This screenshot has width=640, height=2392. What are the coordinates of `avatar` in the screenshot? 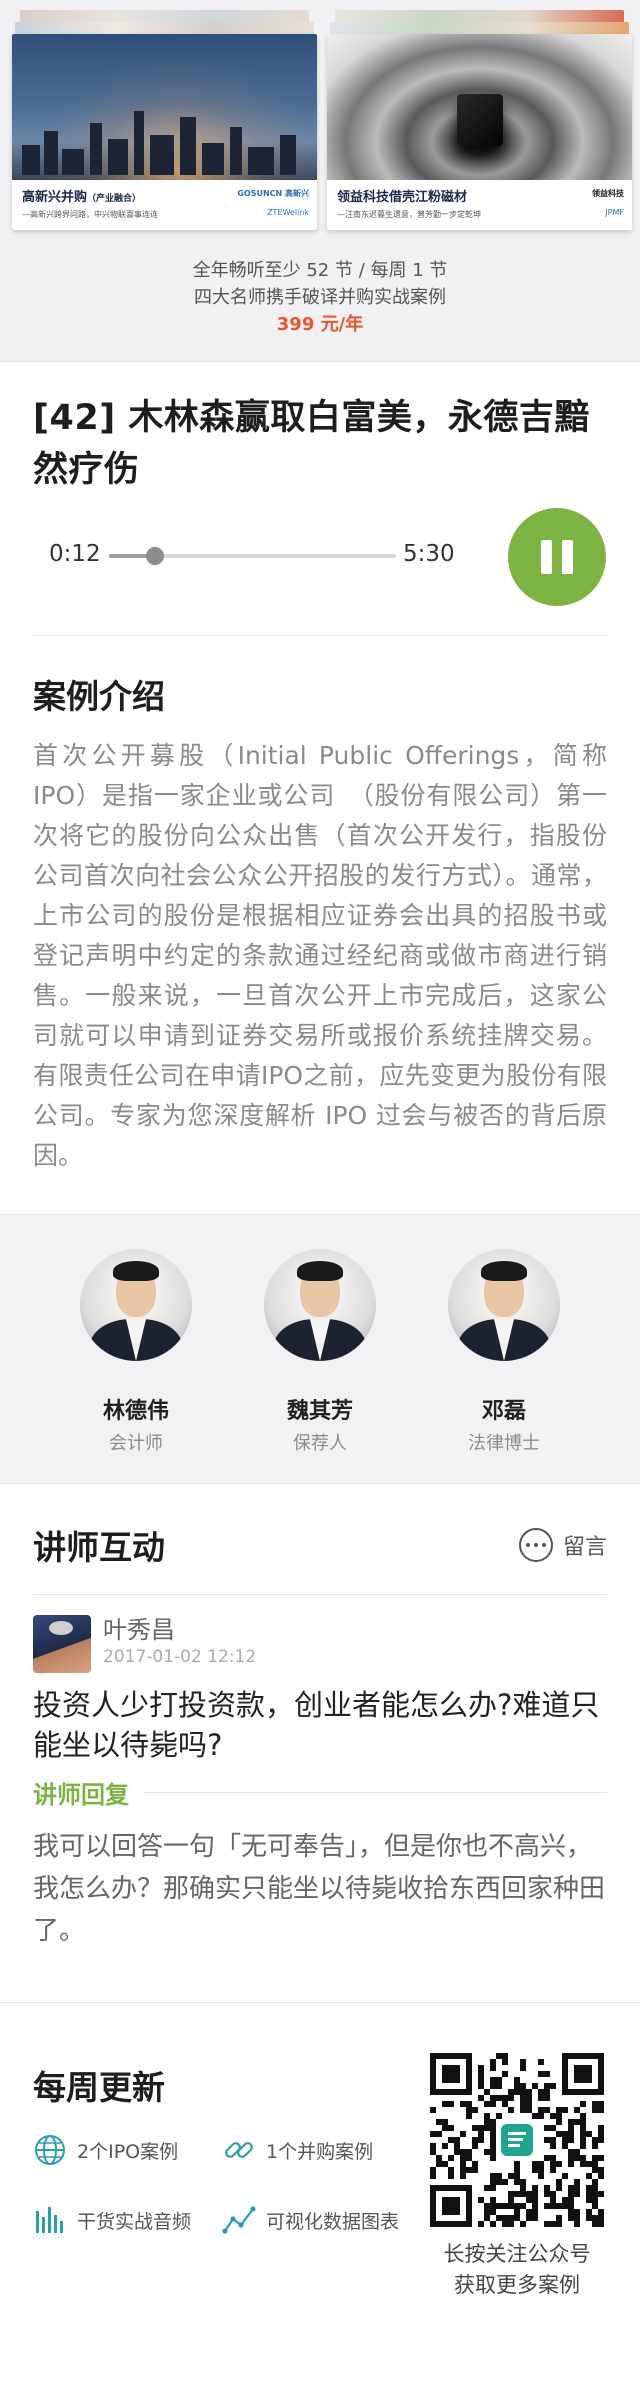 It's located at (62, 1644).